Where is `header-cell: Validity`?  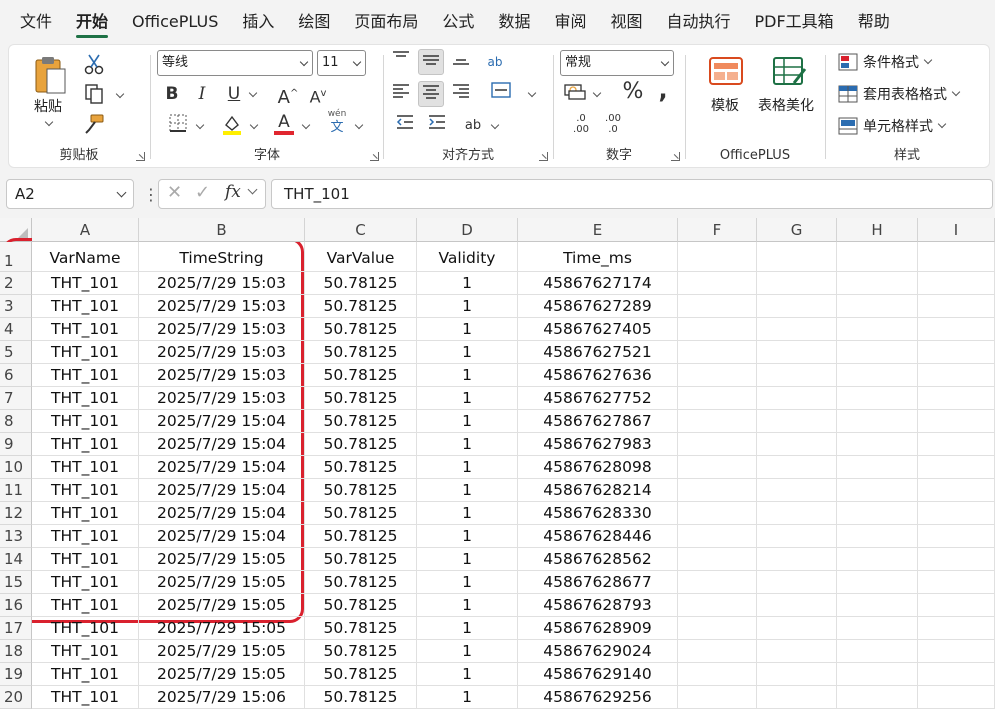
header-cell: Validity is located at coordinates (467, 257).